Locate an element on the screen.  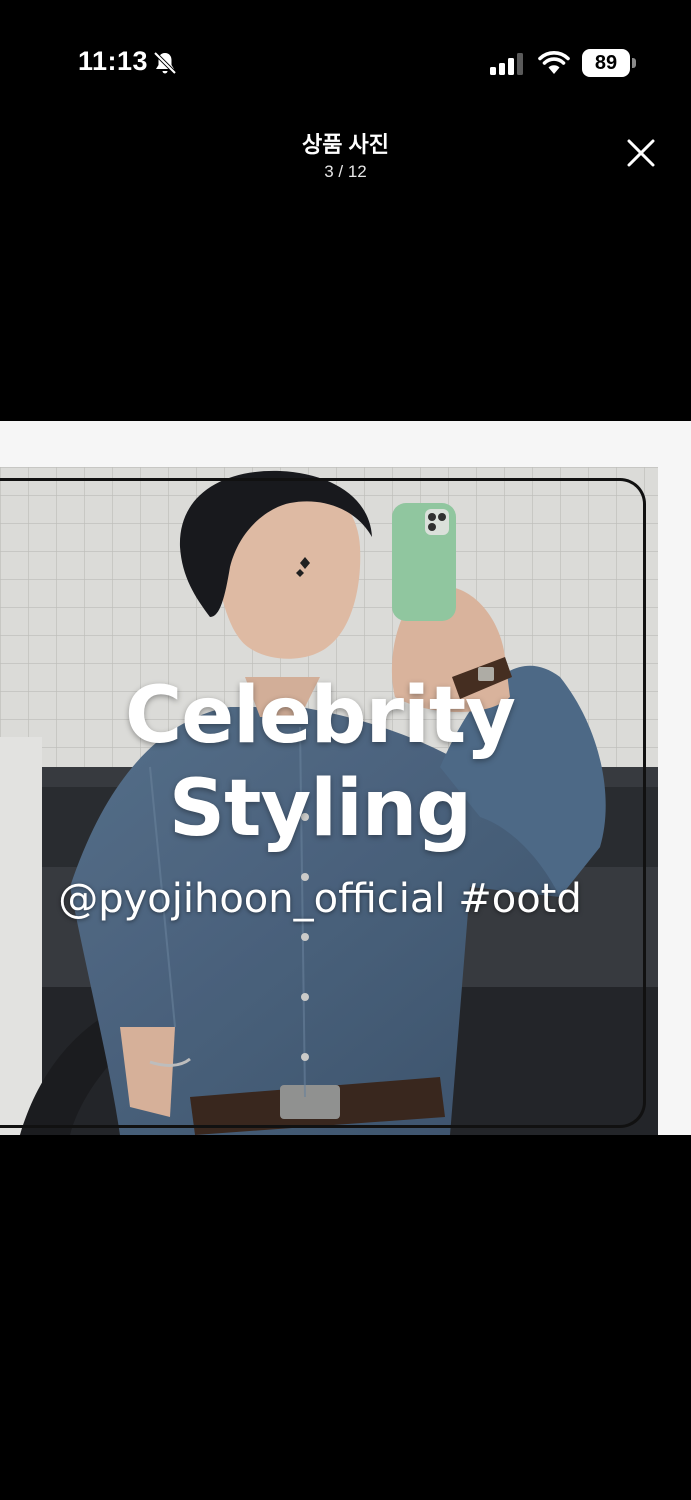
battery-tip is located at coordinates (634, 63).